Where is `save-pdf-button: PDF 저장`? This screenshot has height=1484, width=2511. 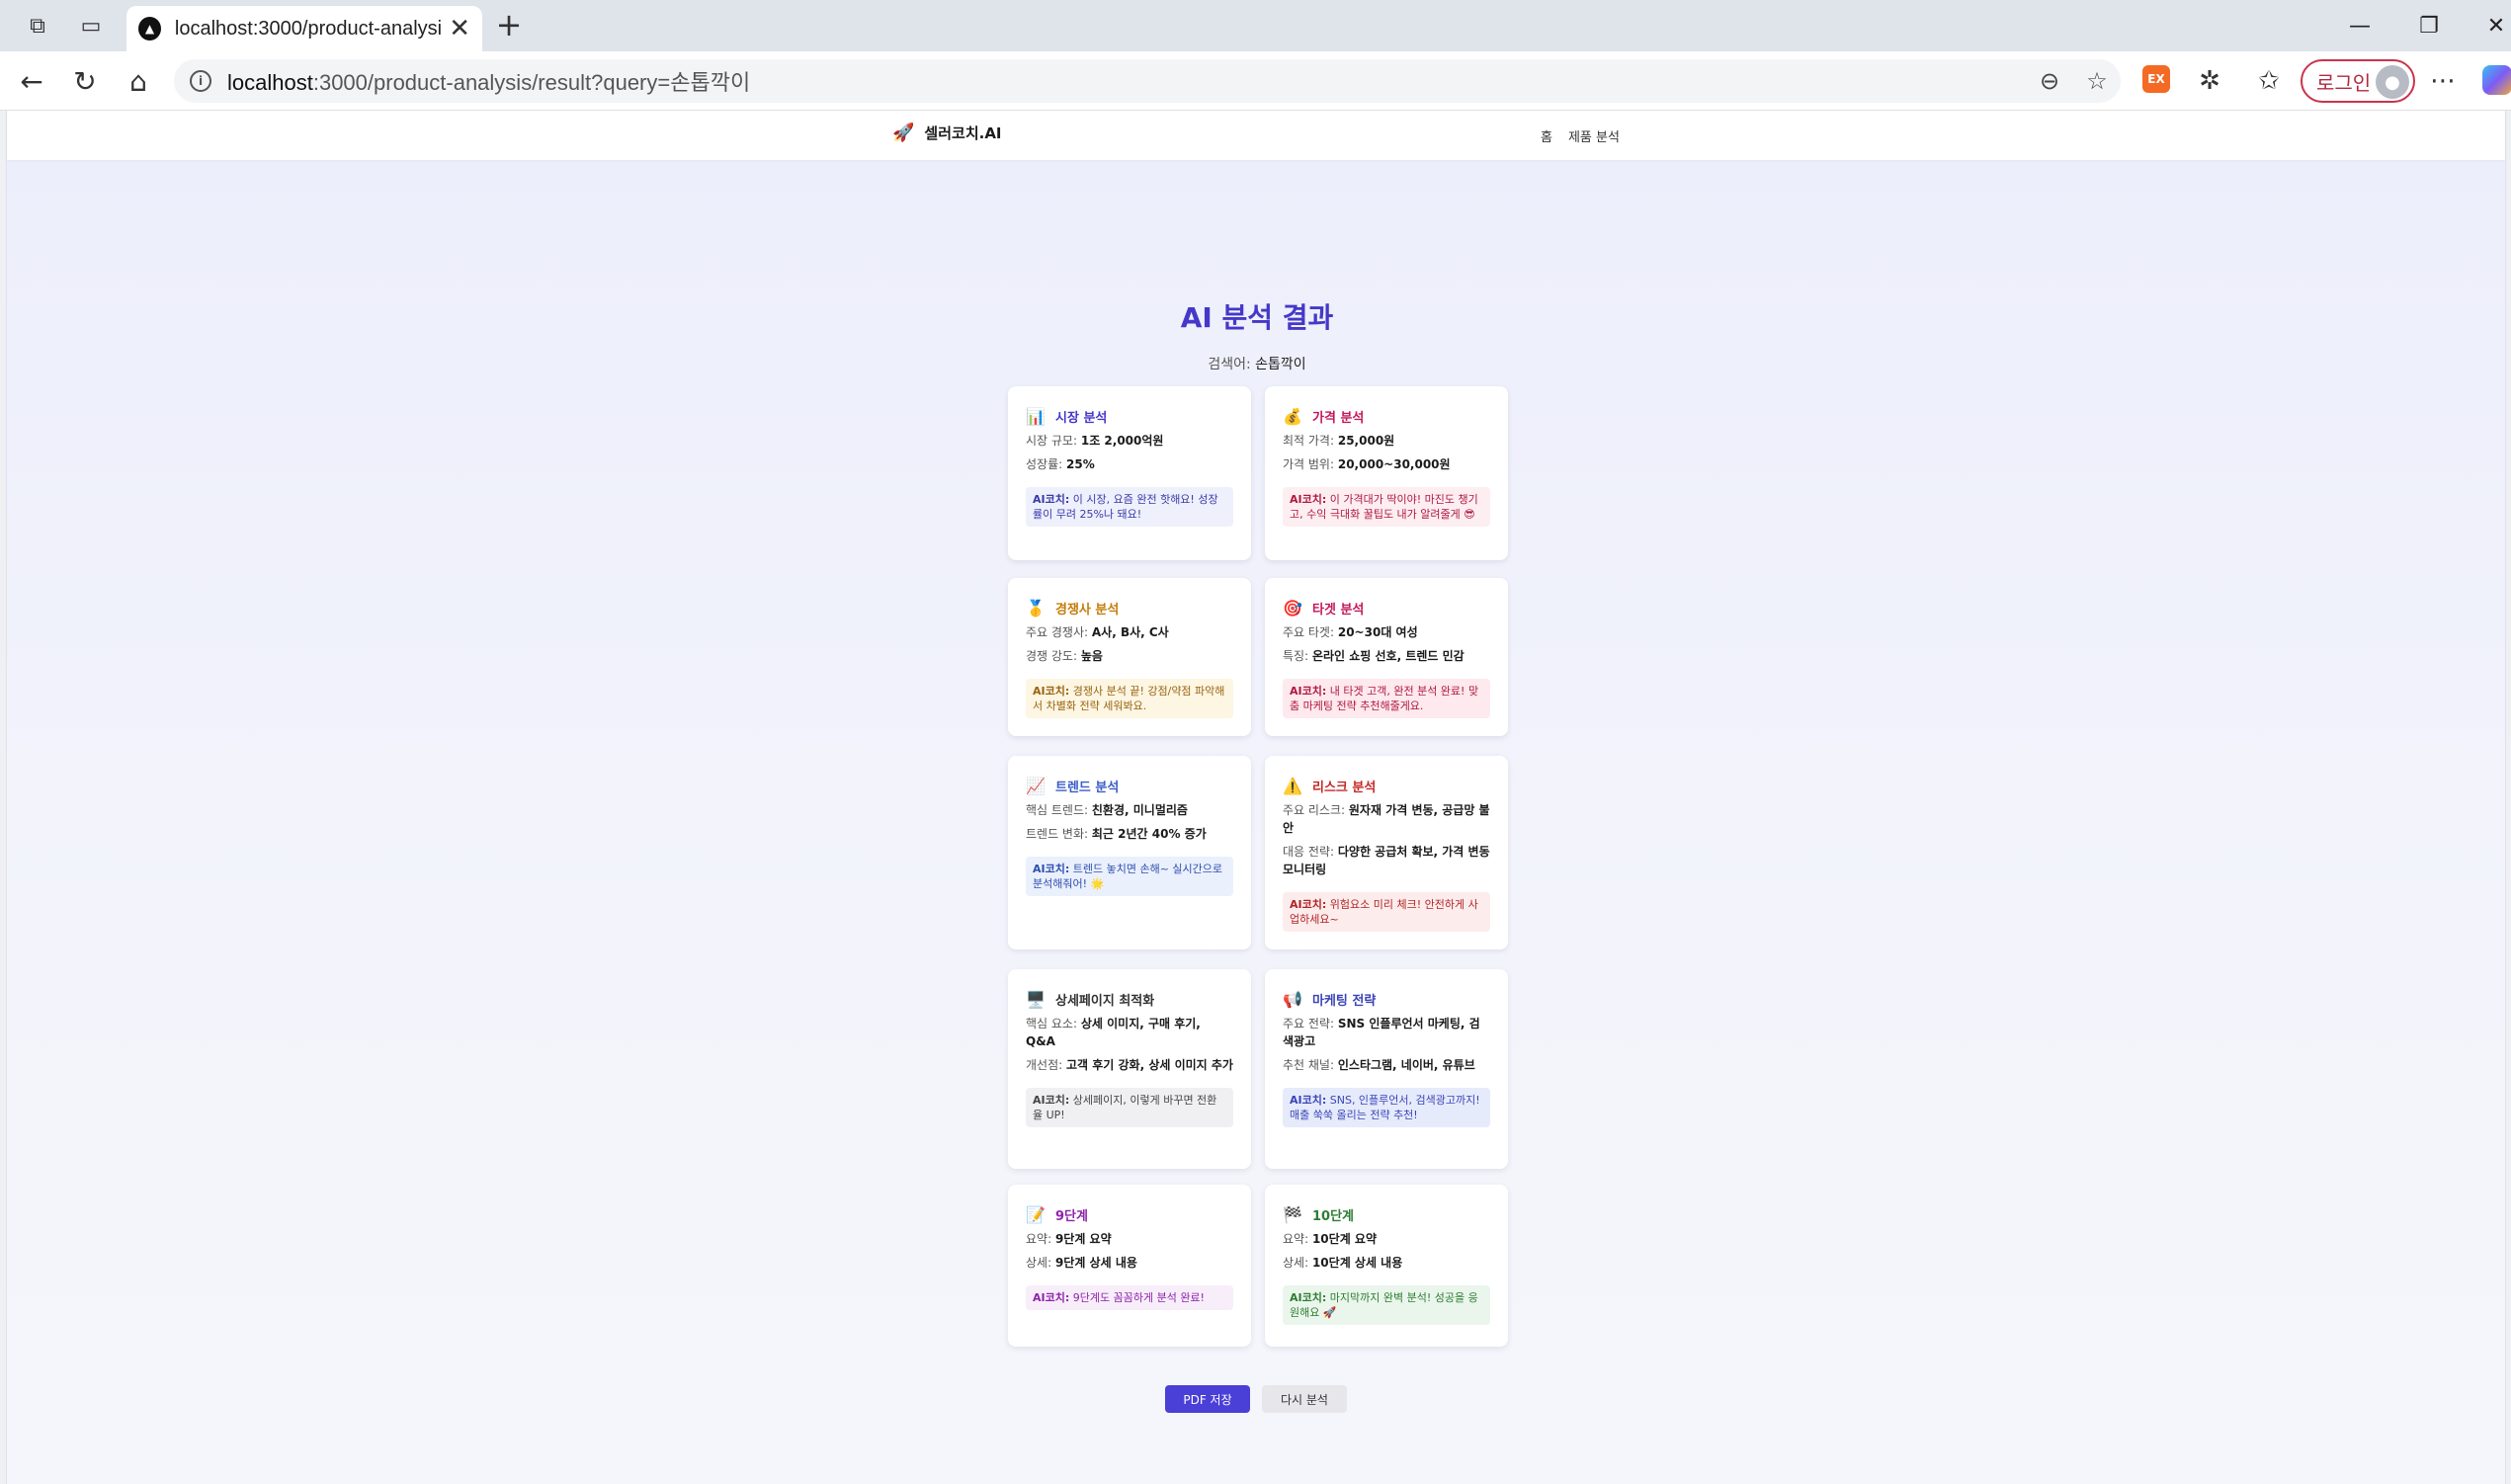
save-pdf-button: PDF 저장 is located at coordinates (1207, 1399).